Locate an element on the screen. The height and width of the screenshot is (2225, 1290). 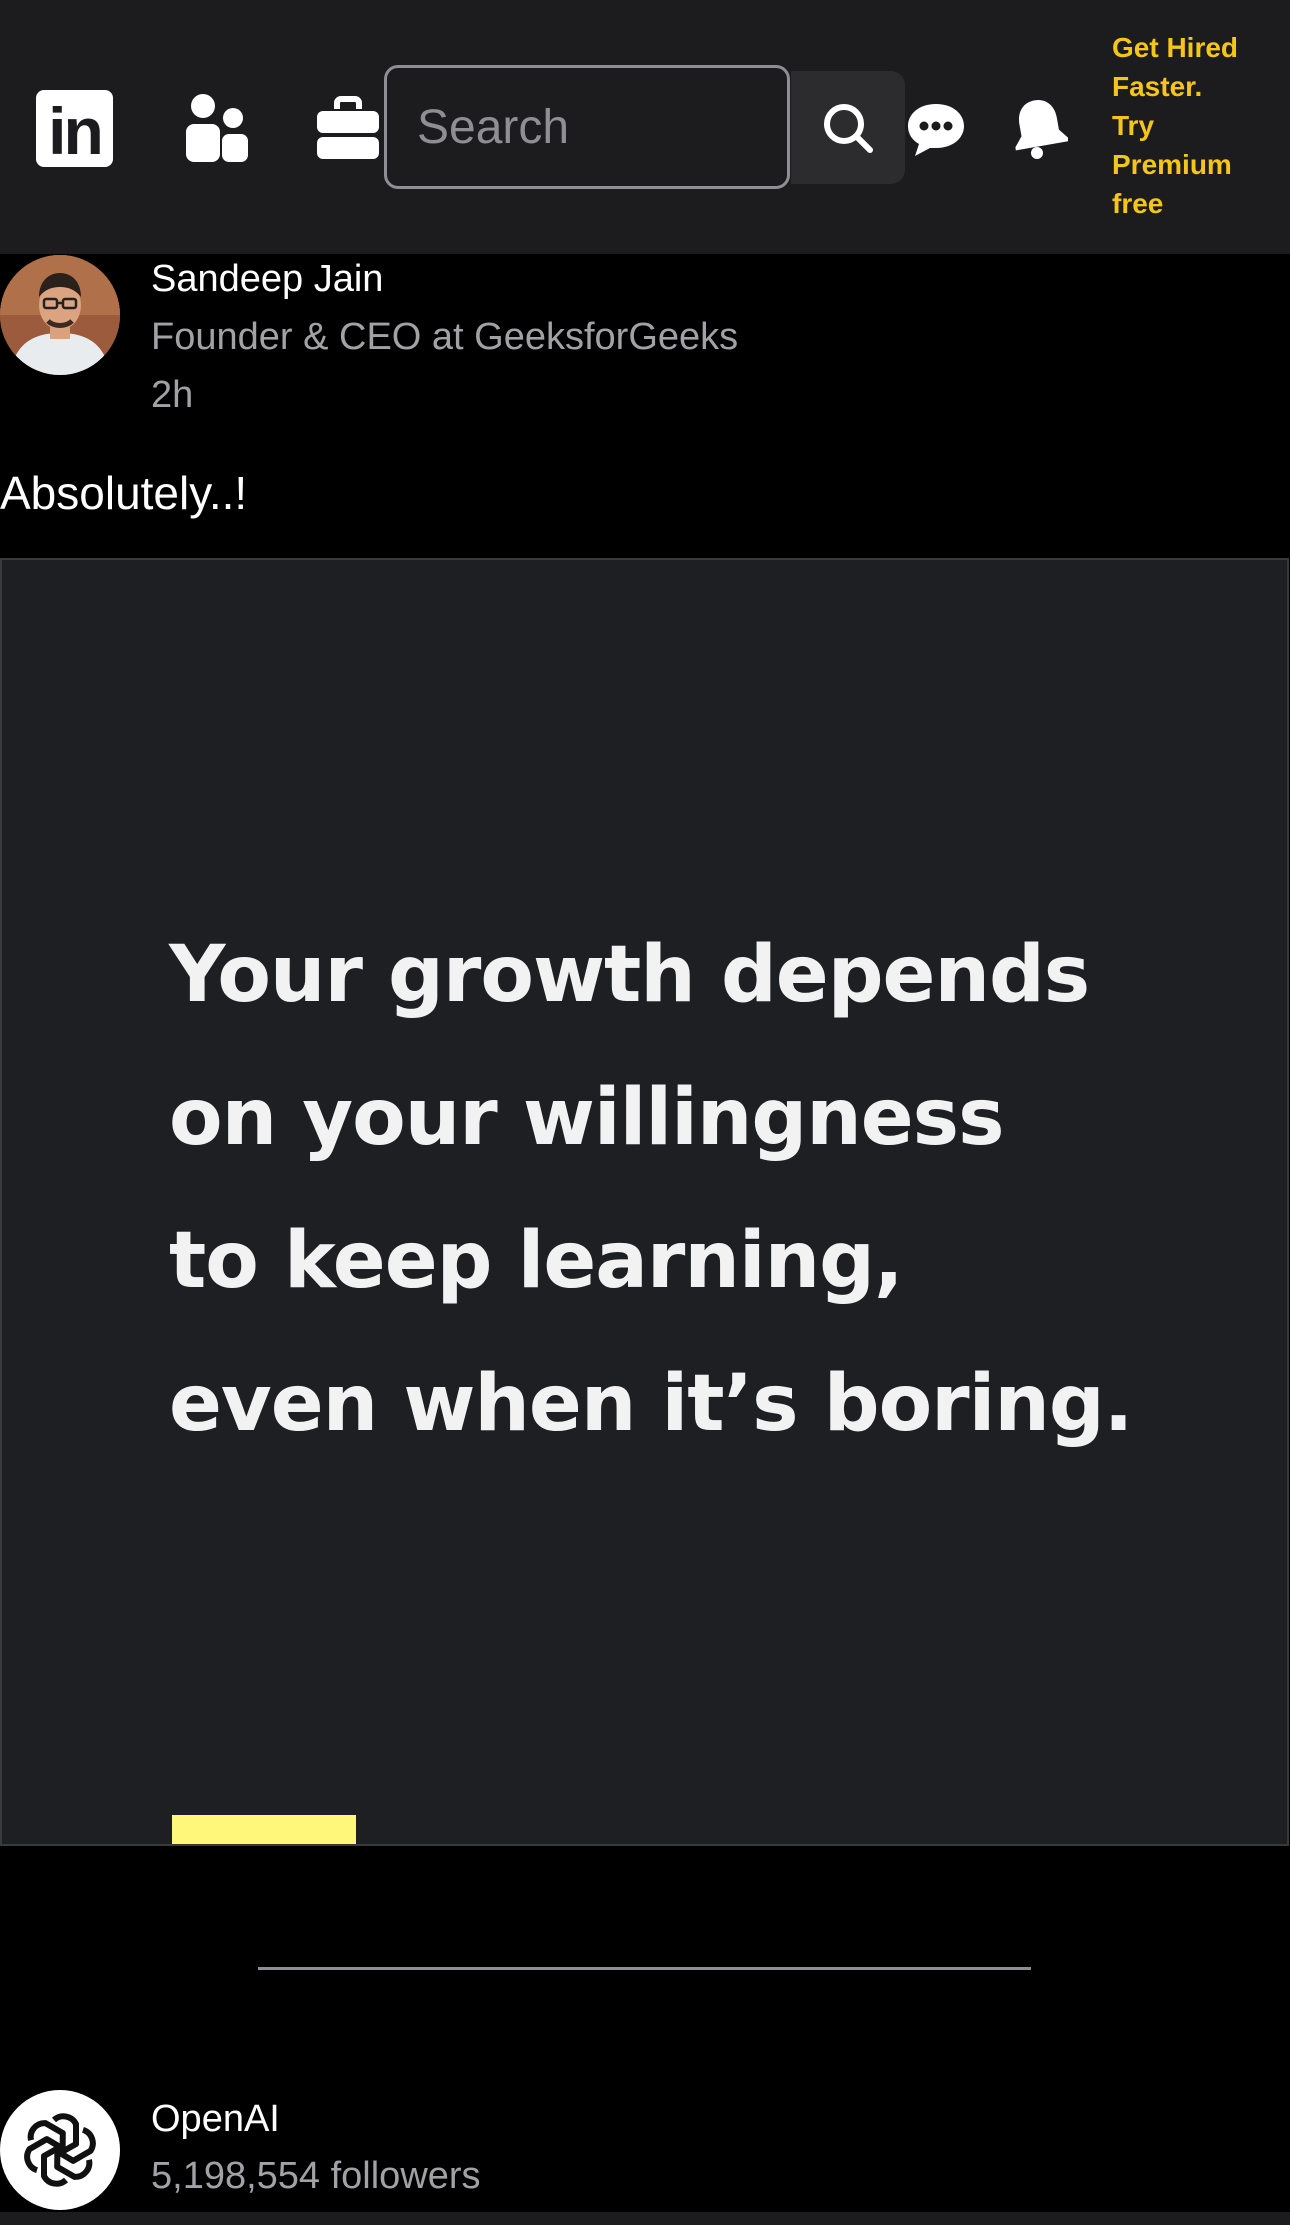
quote-line: Your growth depends is located at coordinates (629, 975).